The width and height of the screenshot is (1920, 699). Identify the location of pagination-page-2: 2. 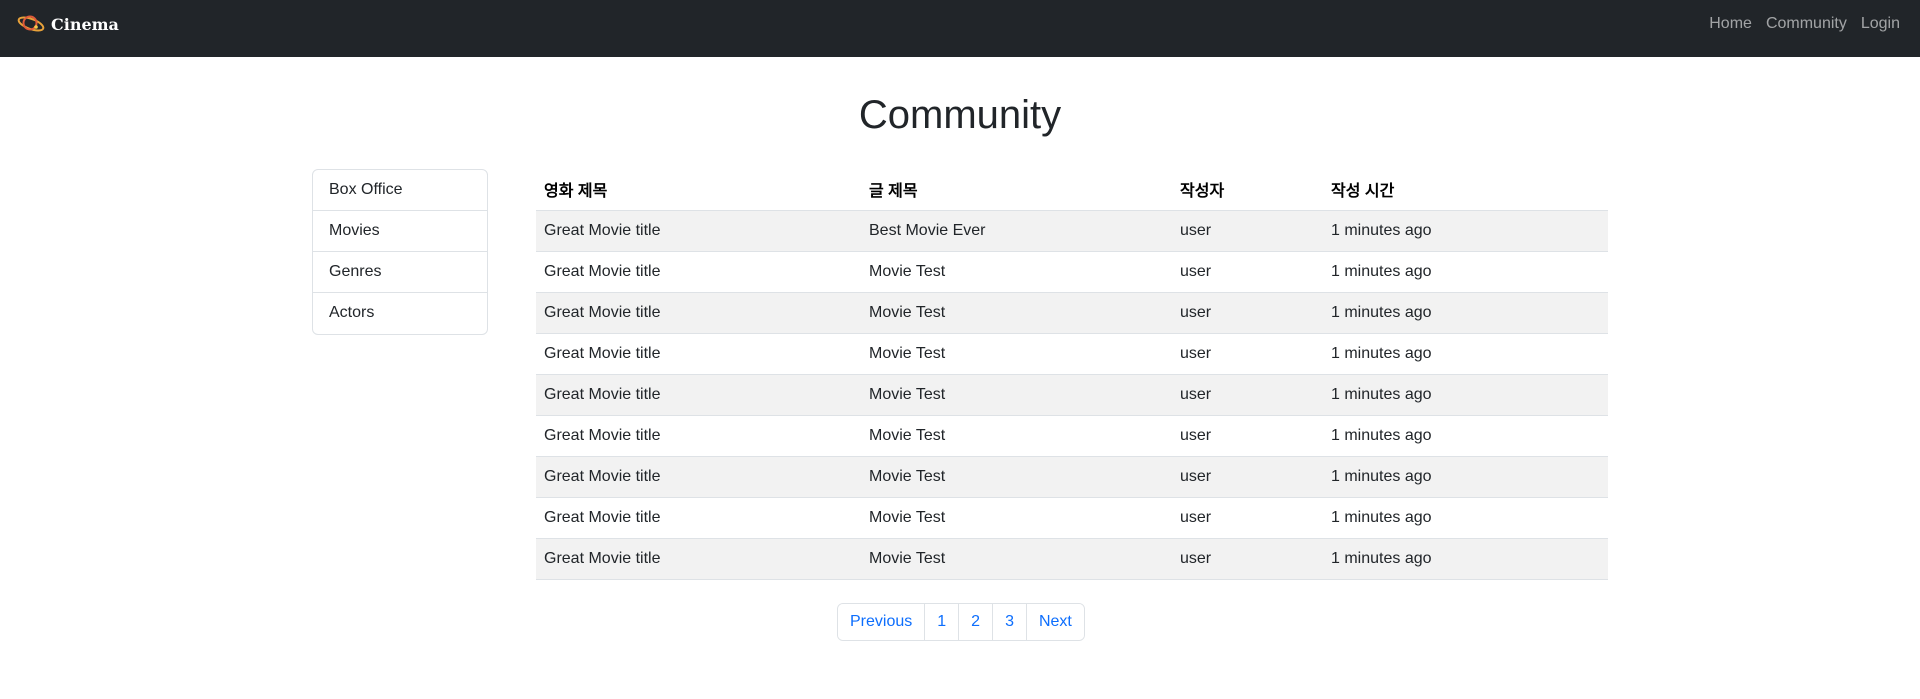
(976, 622).